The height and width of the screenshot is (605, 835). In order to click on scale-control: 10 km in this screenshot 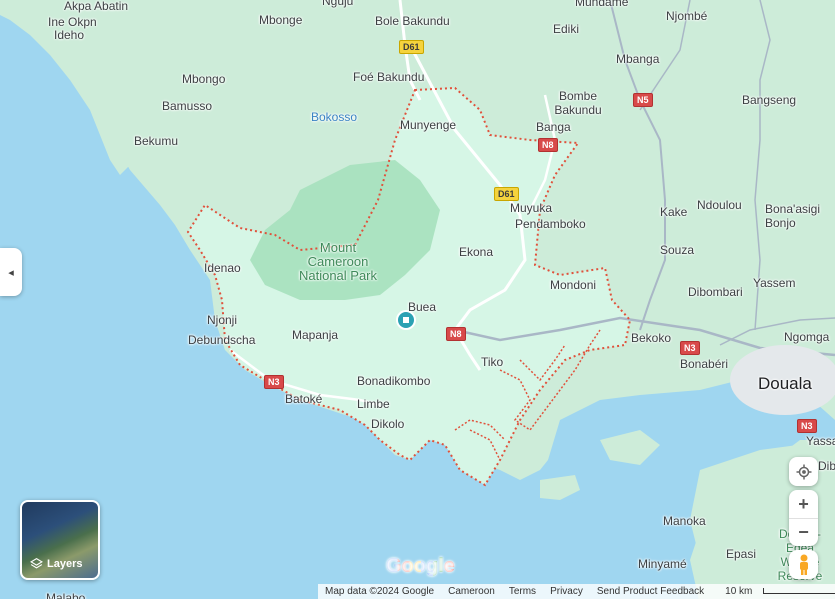, I will do `click(773, 591)`.